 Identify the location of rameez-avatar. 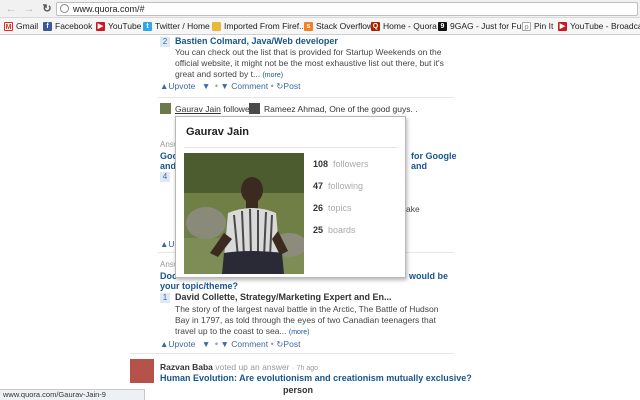
(254, 108).